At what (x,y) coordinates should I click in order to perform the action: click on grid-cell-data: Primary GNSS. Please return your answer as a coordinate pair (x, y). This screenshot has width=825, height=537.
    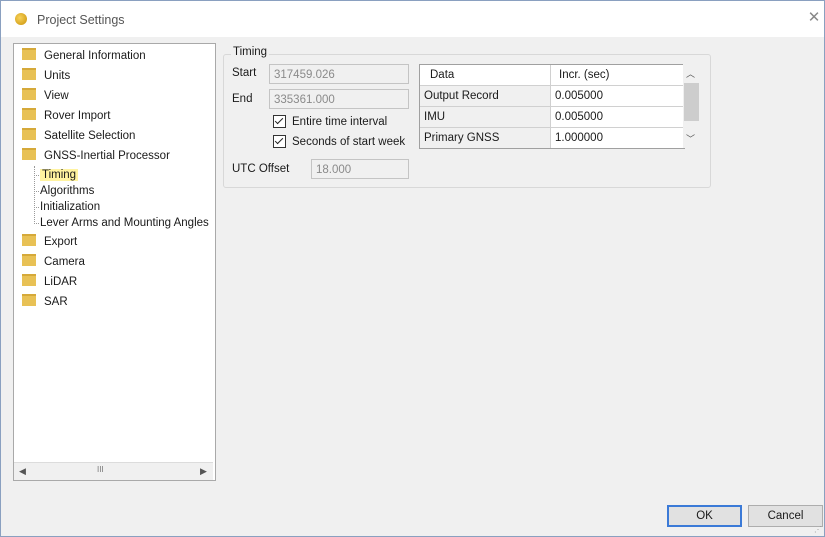
    Looking at the image, I should click on (485, 138).